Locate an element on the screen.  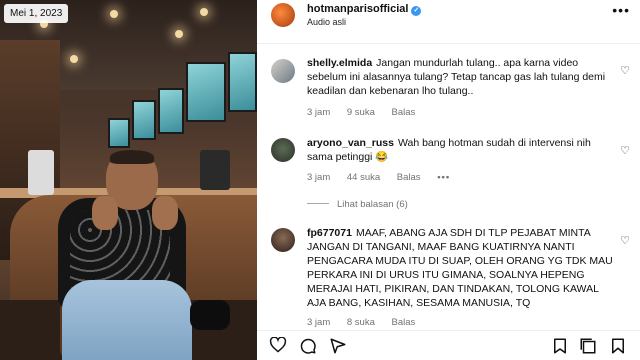
comment-icon is located at coordinates (308, 346).